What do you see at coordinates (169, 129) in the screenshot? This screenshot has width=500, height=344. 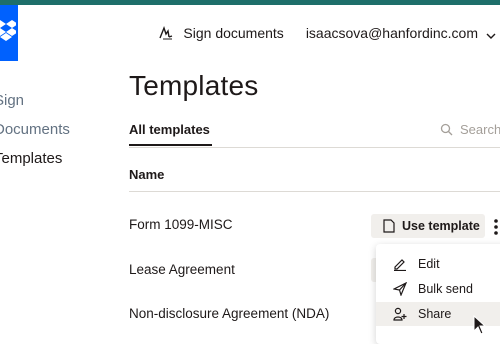 I see `tab-all-templates-label: All templates` at bounding box center [169, 129].